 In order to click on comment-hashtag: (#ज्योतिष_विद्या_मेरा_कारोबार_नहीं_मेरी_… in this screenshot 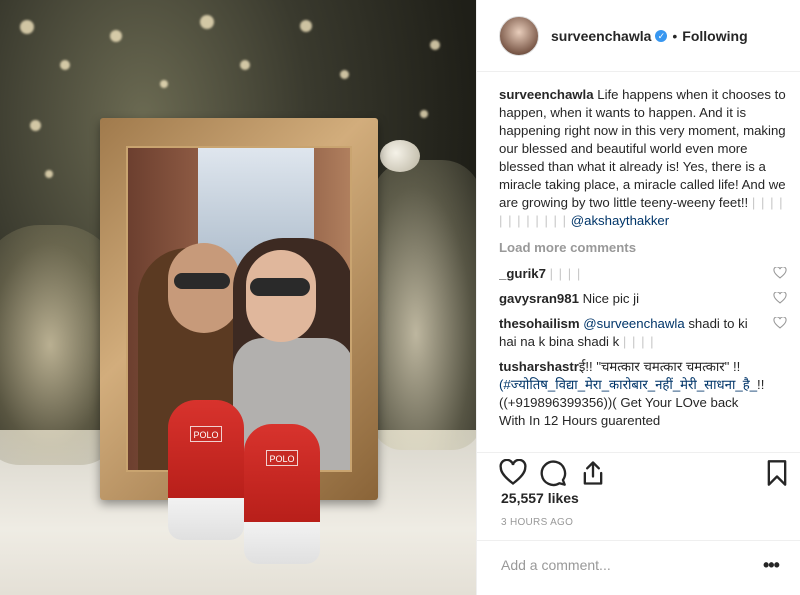, I will do `click(628, 384)`.